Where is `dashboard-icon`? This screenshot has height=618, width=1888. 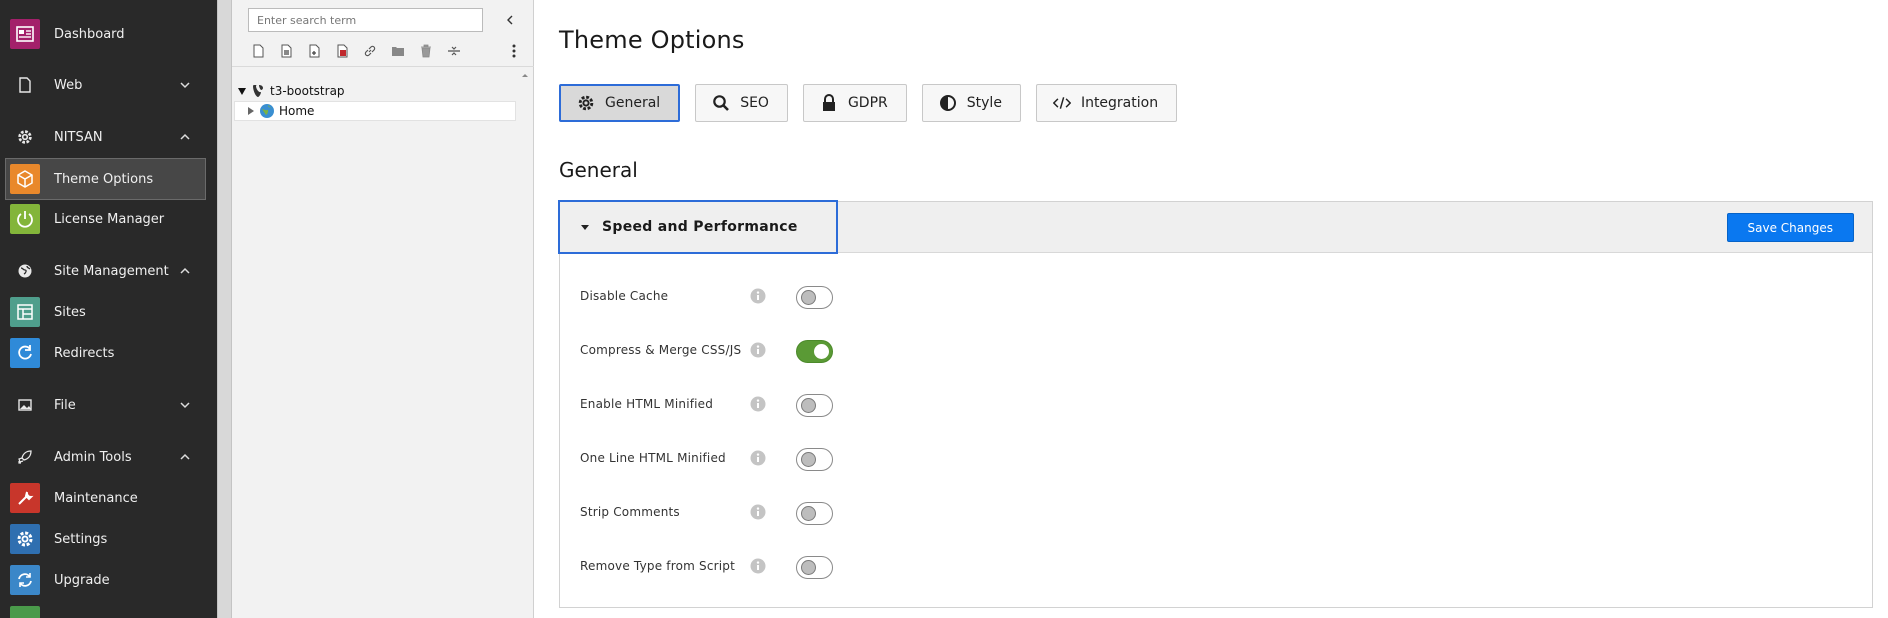 dashboard-icon is located at coordinates (25, 34).